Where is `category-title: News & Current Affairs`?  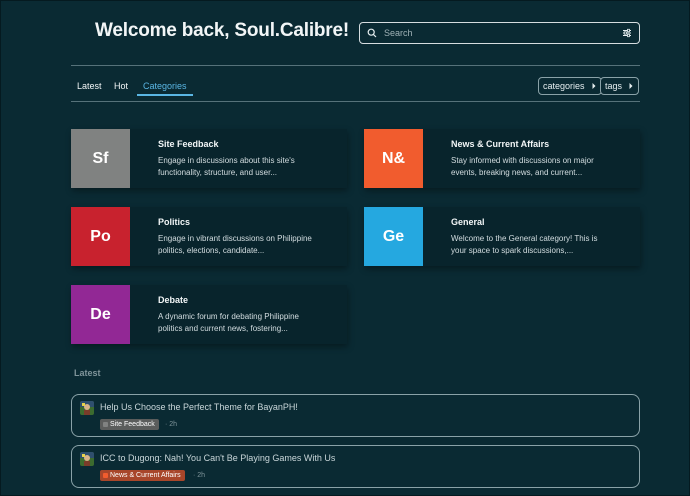
category-title: News & Current Affairs is located at coordinates (500, 144).